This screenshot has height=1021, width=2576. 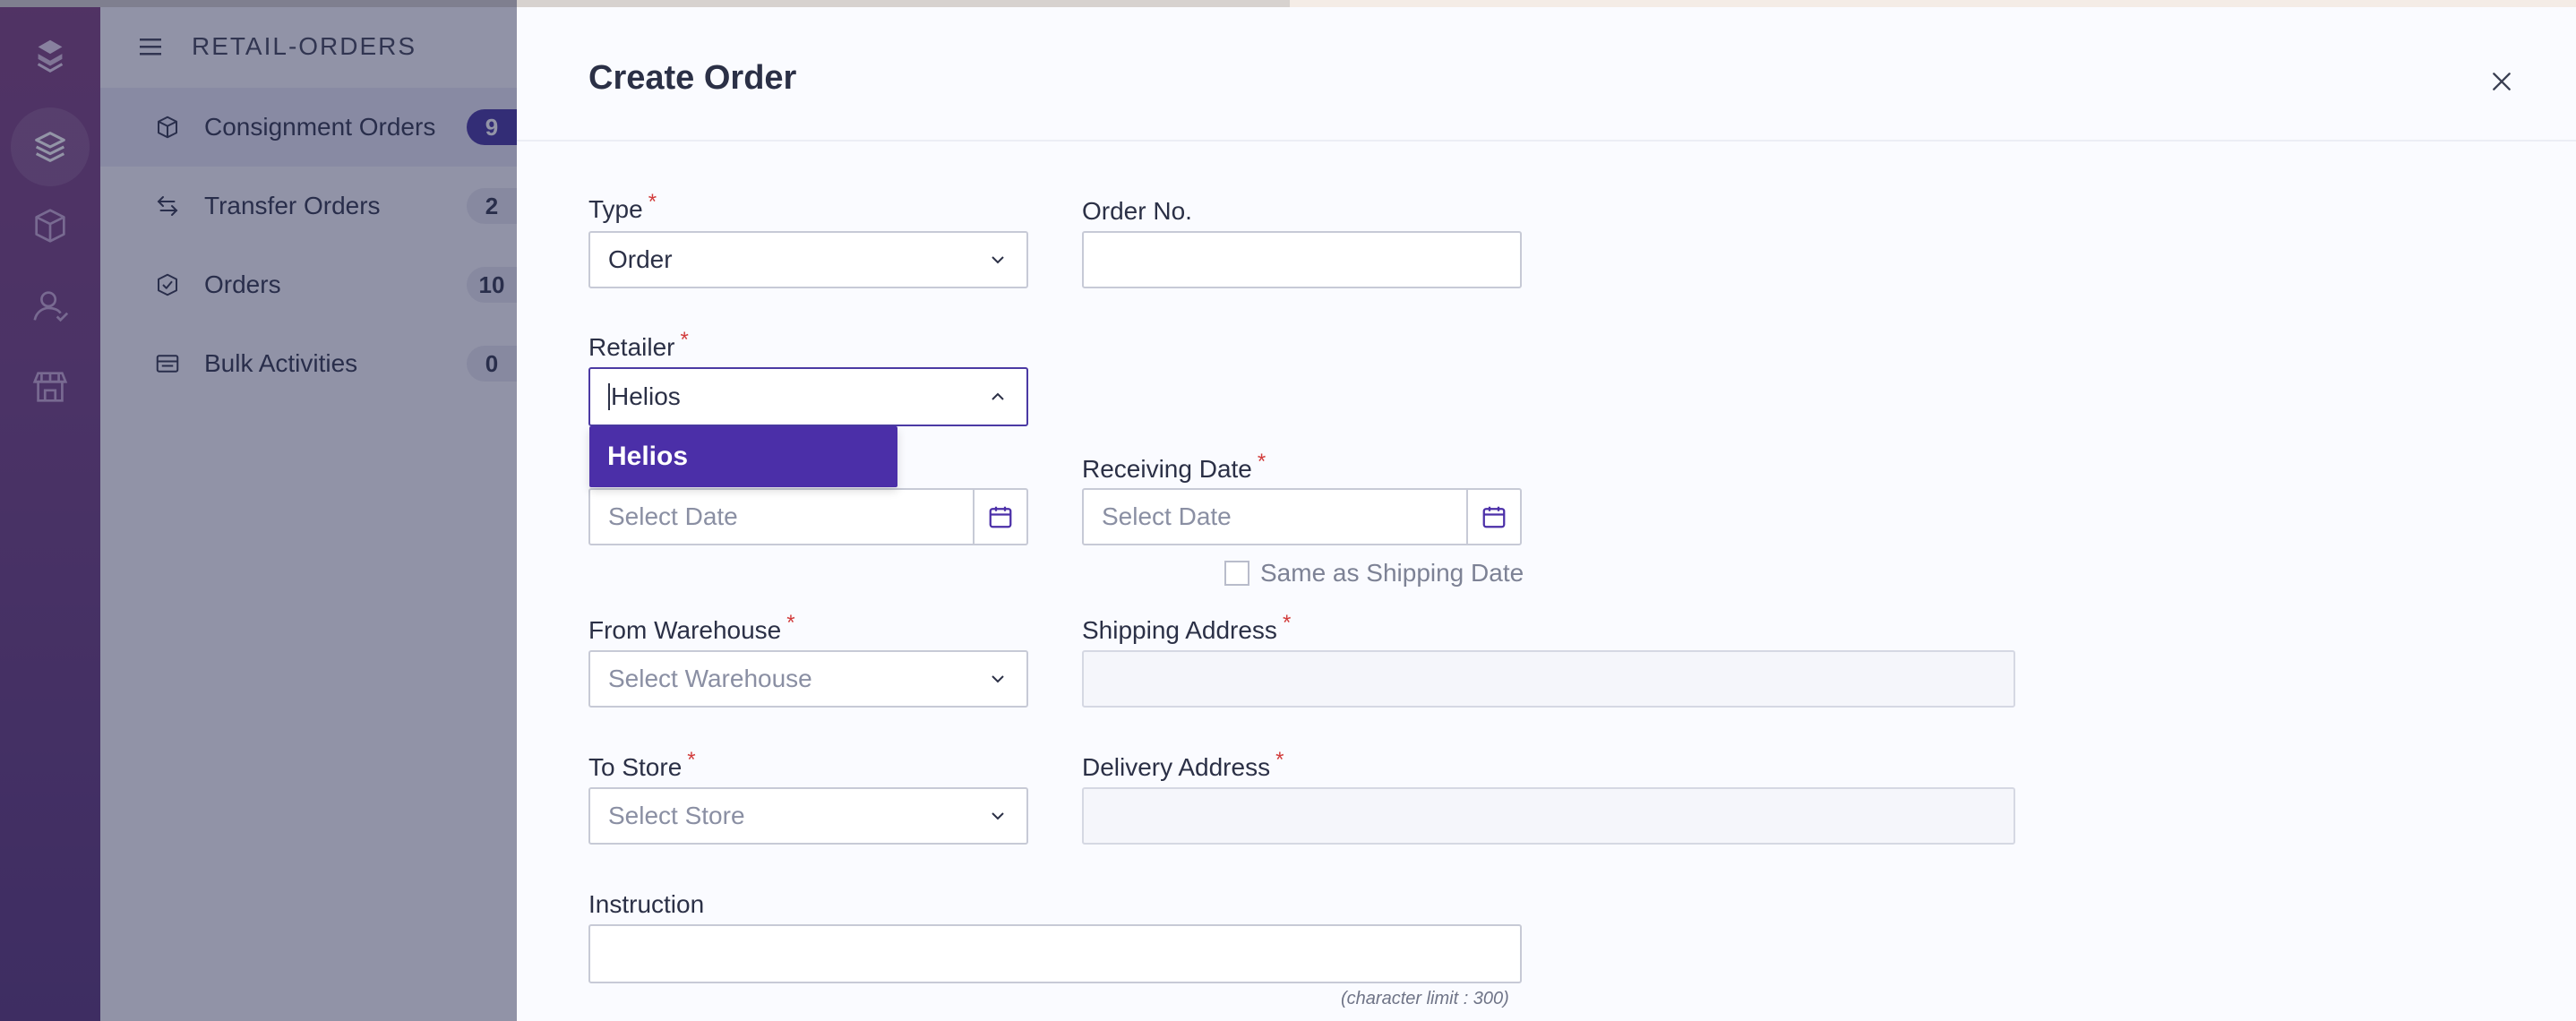 What do you see at coordinates (1236, 573) in the screenshot?
I see `checkbox-box` at bounding box center [1236, 573].